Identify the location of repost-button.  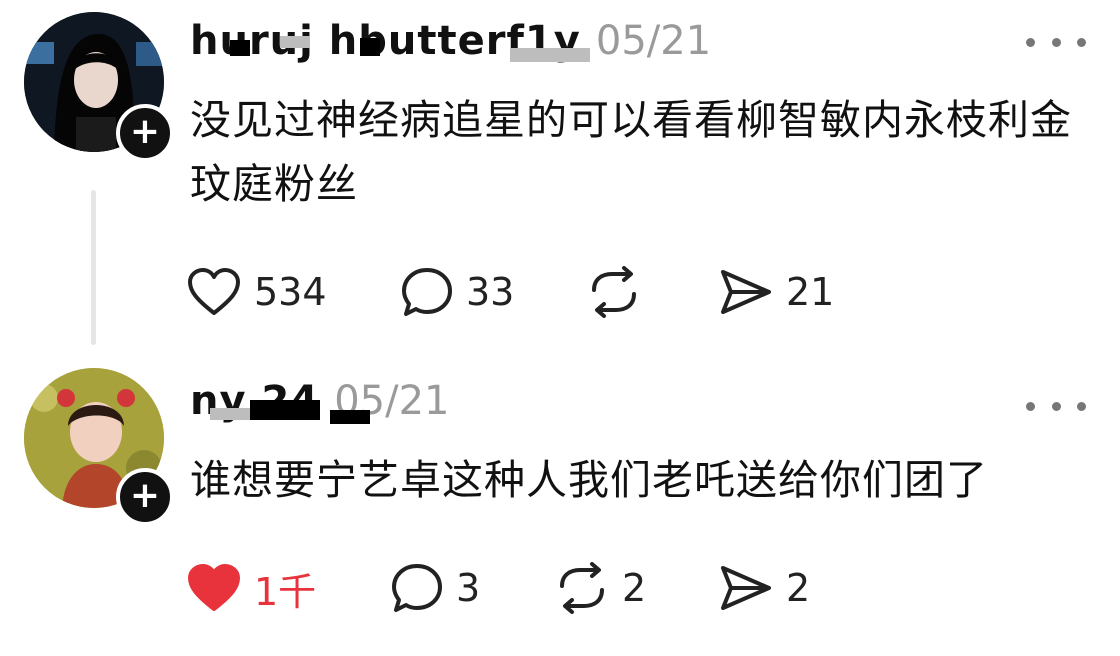
(620, 292).